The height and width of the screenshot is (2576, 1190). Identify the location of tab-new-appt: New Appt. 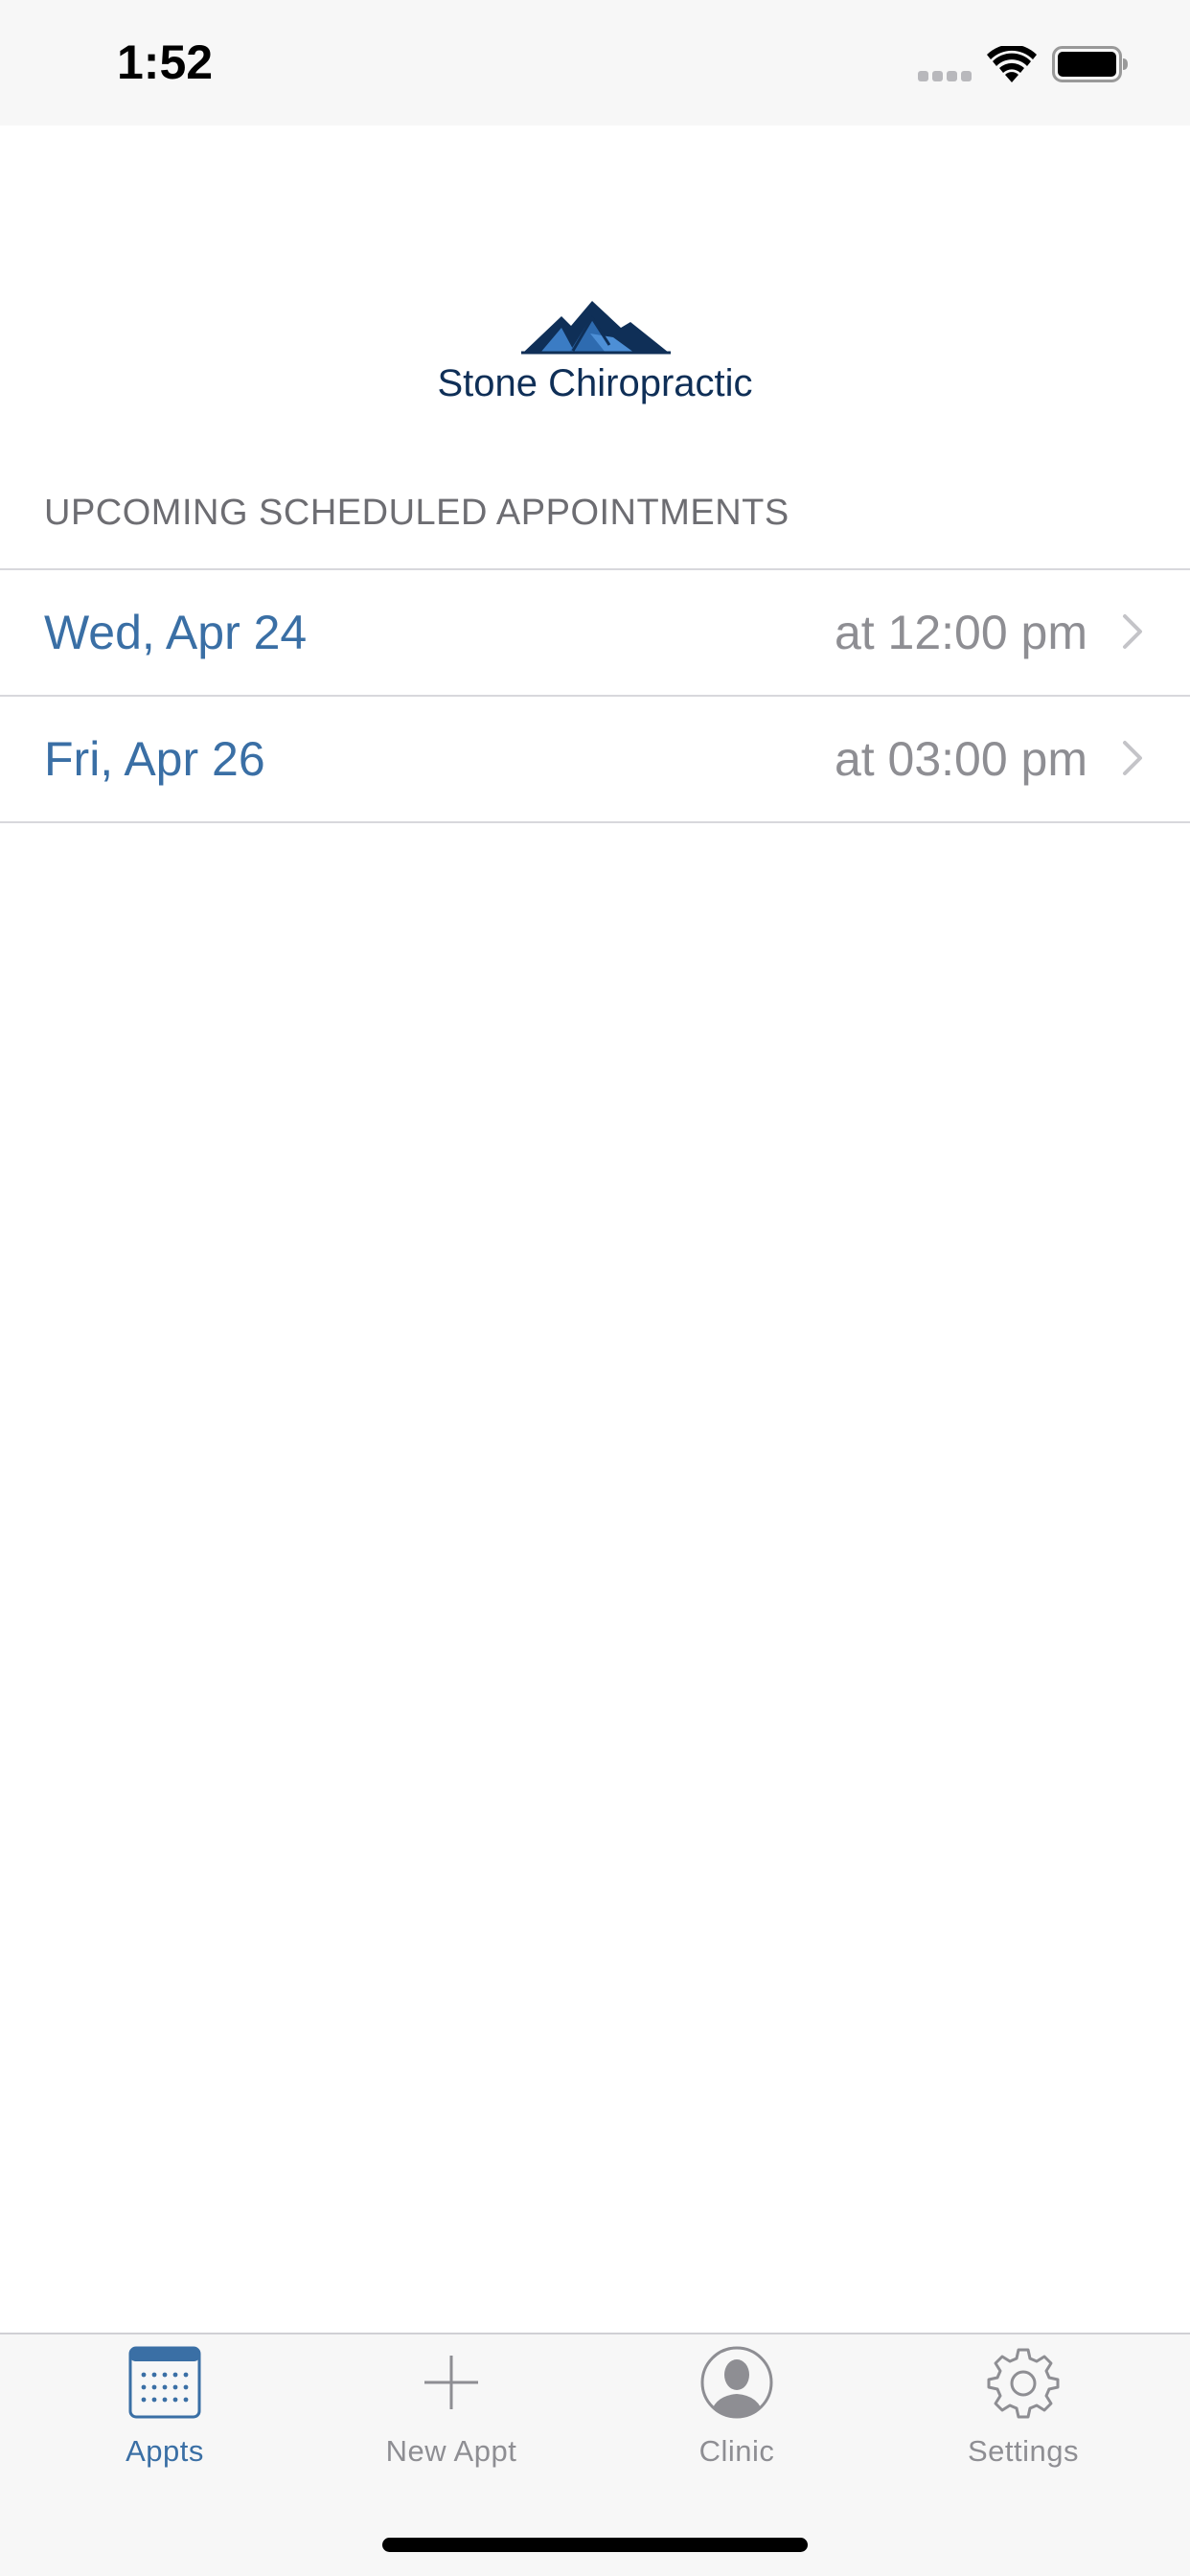
(452, 2411).